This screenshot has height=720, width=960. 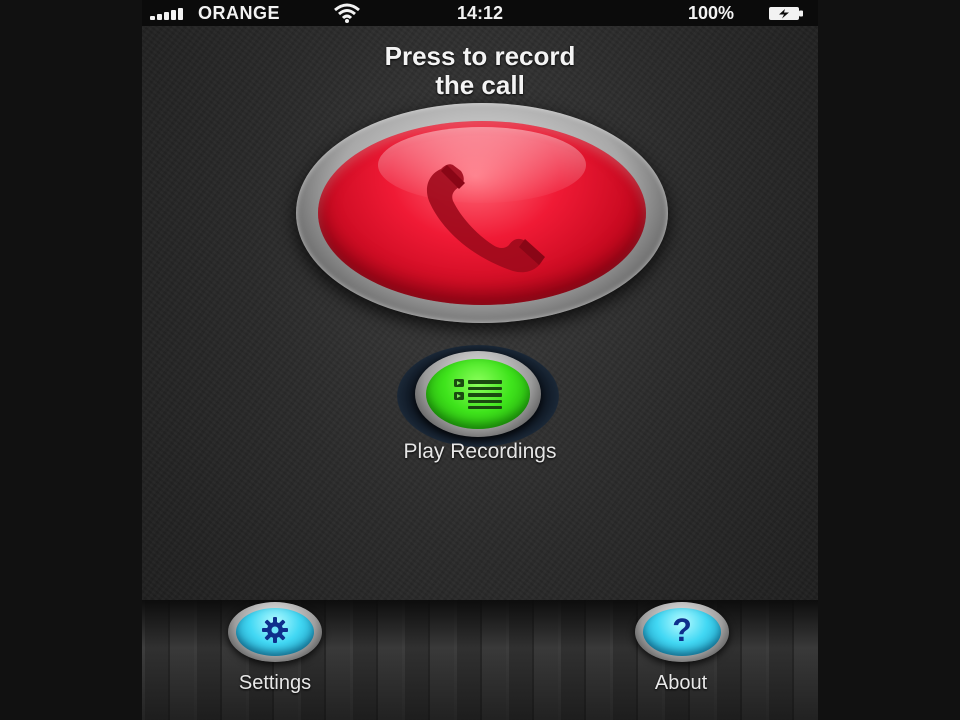 I want to click on battery-percent: 100%, so click(x=711, y=13).